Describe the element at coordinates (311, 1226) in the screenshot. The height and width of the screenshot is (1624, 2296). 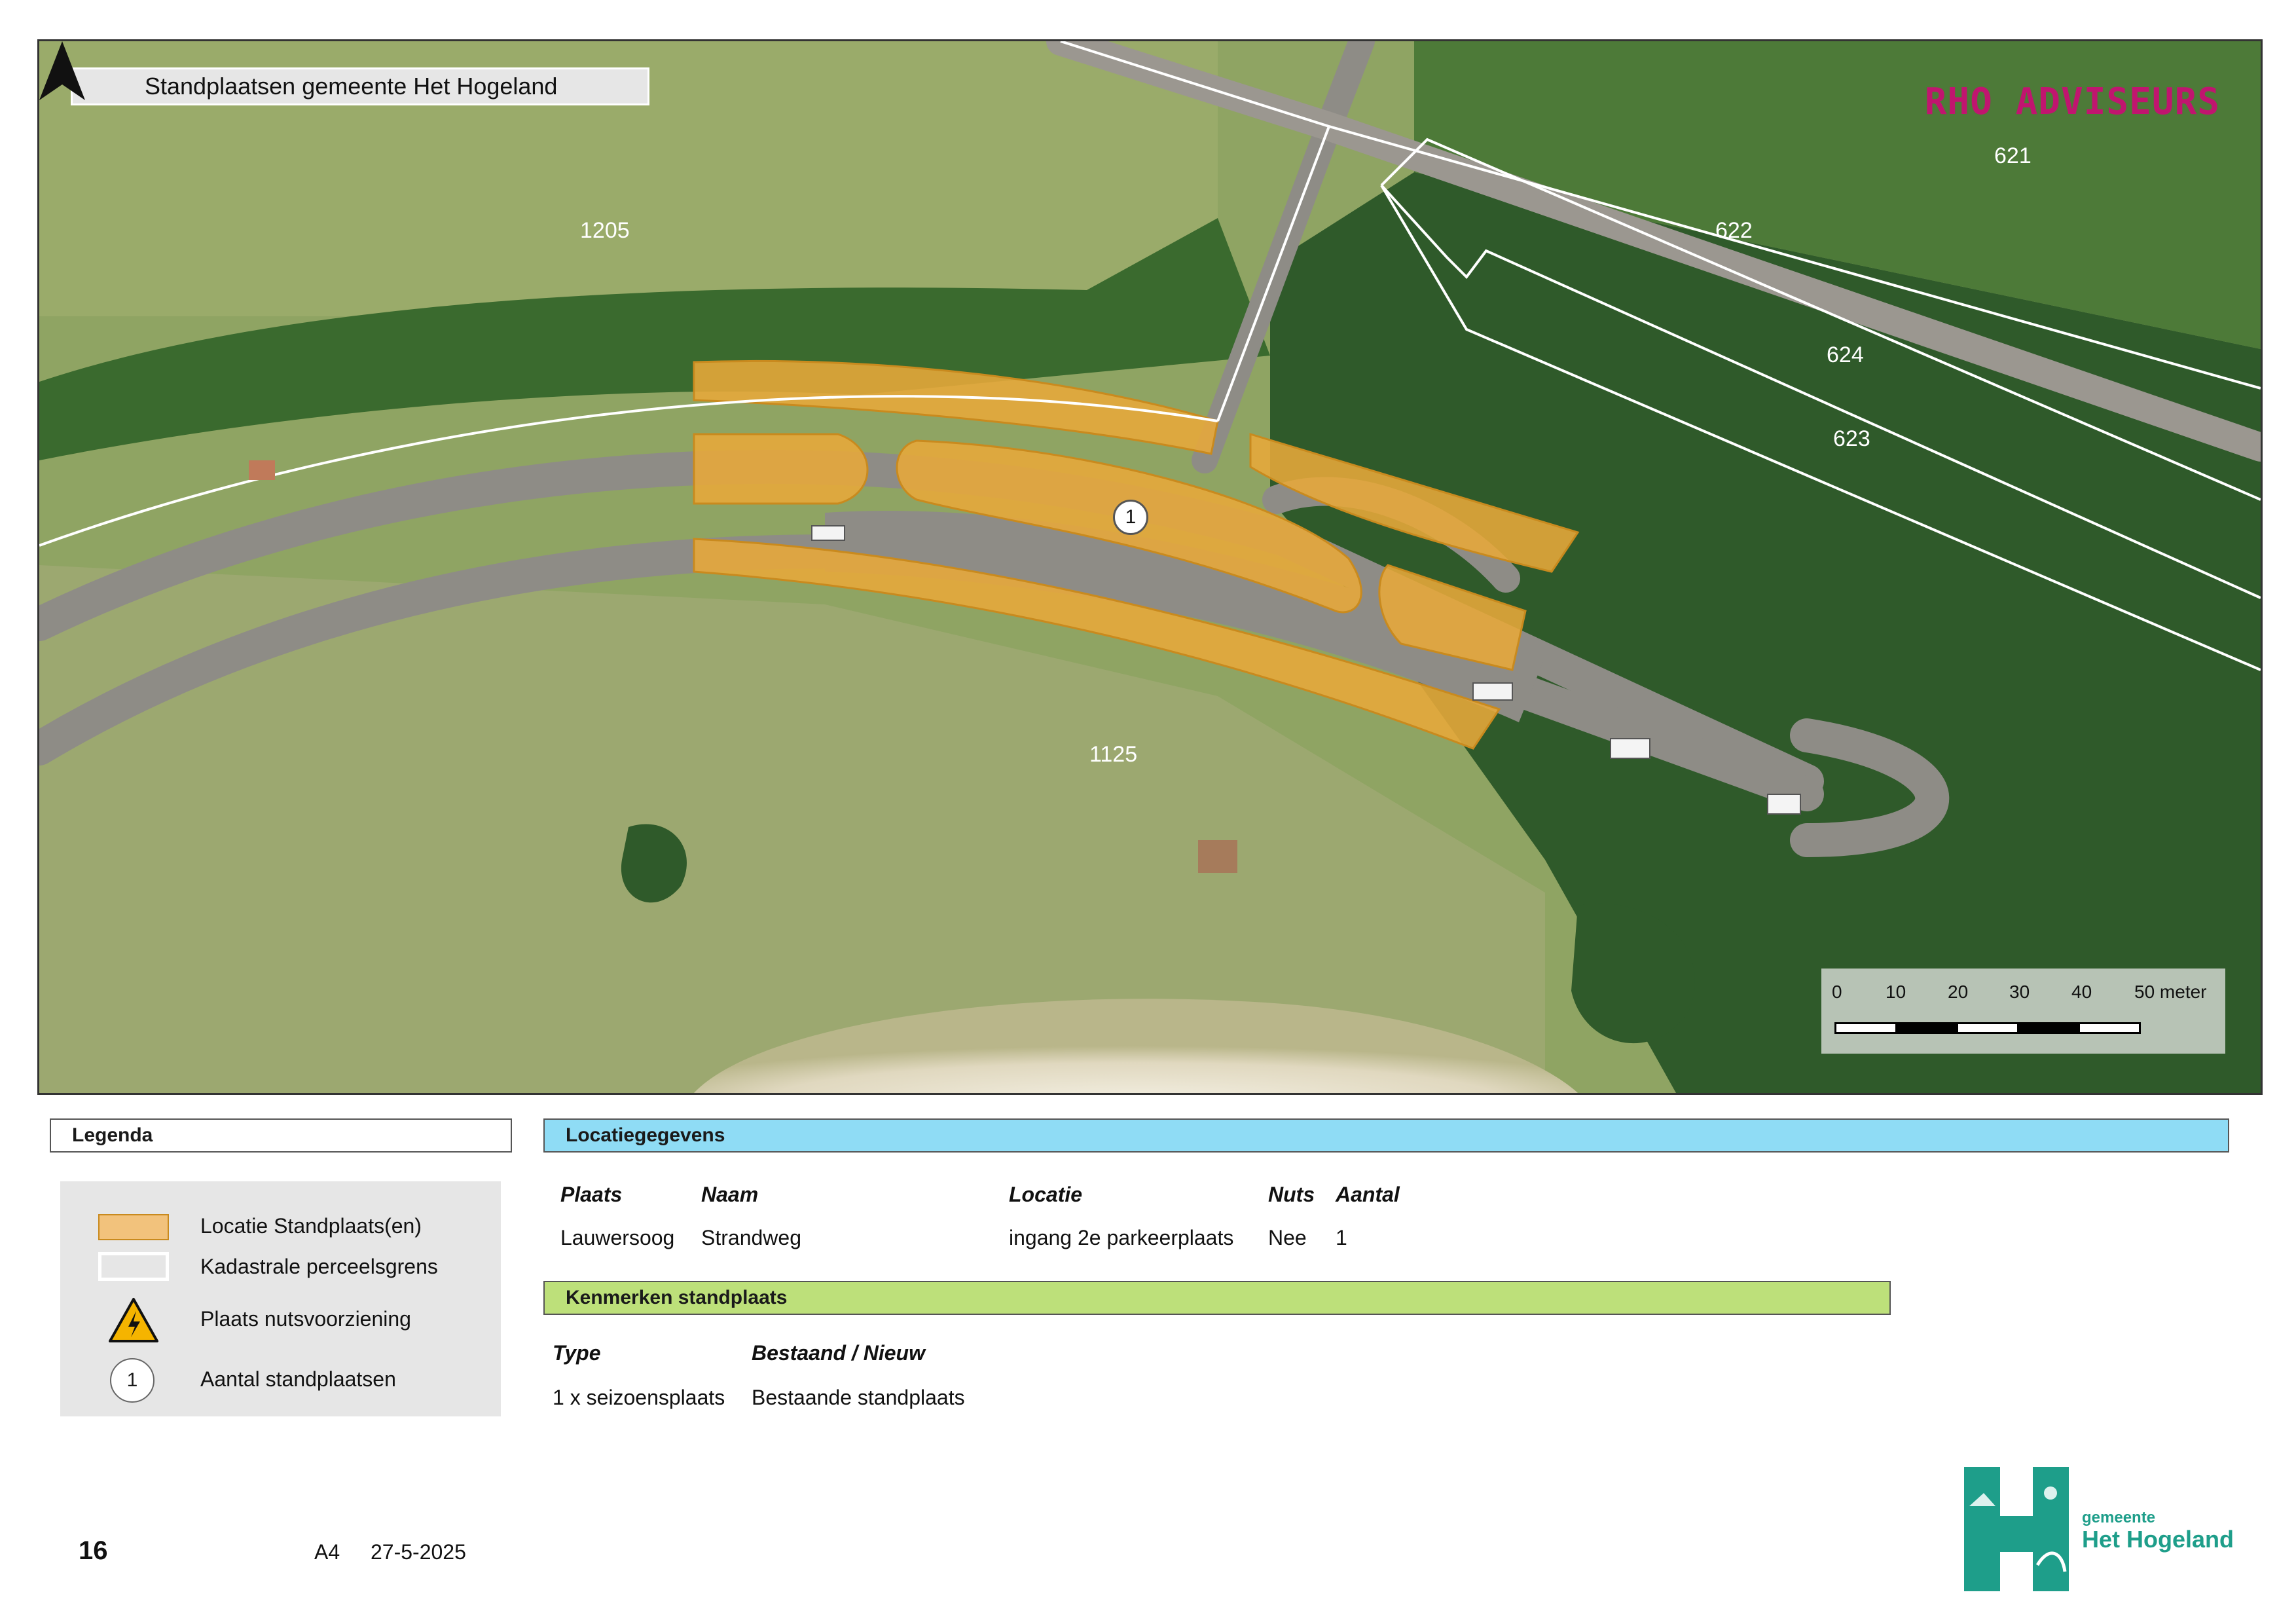
I see `legend-label: Locatie Standplaats(en)` at that location.